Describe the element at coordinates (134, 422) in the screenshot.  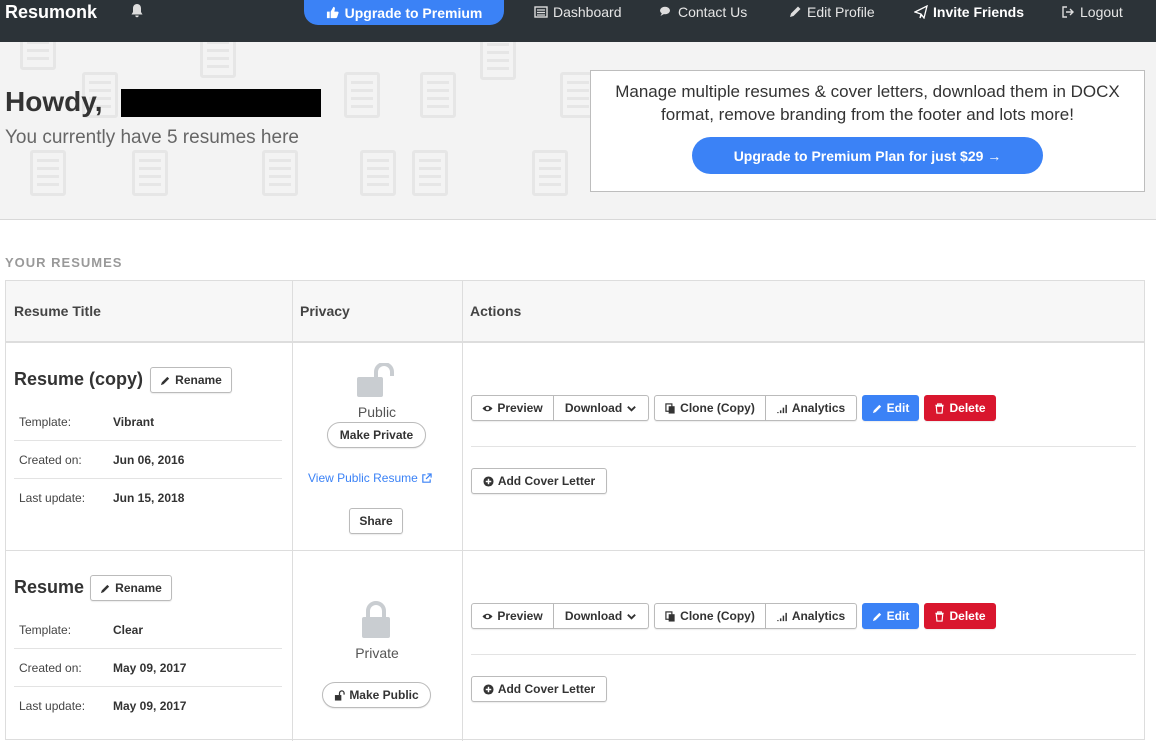
I see `template-value: Vibrant` at that location.